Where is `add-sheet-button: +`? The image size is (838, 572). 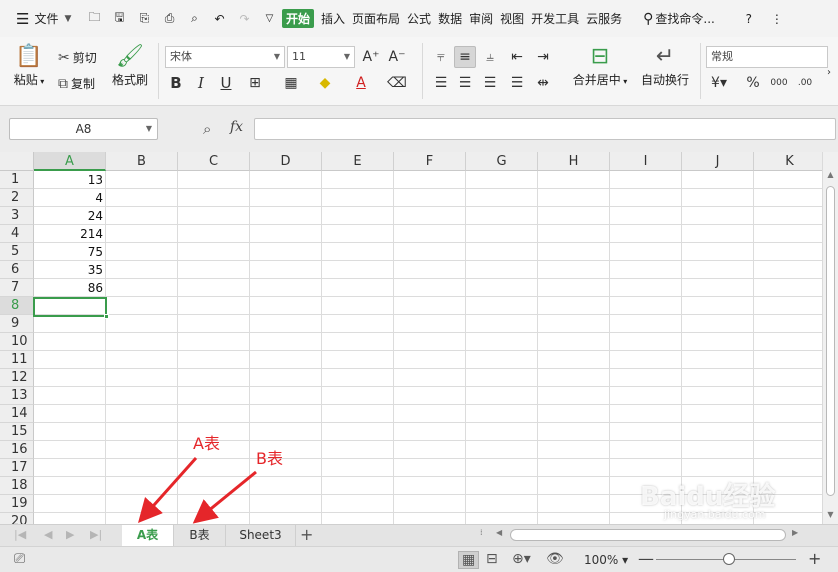
add-sheet-button: + is located at coordinates (306, 535).